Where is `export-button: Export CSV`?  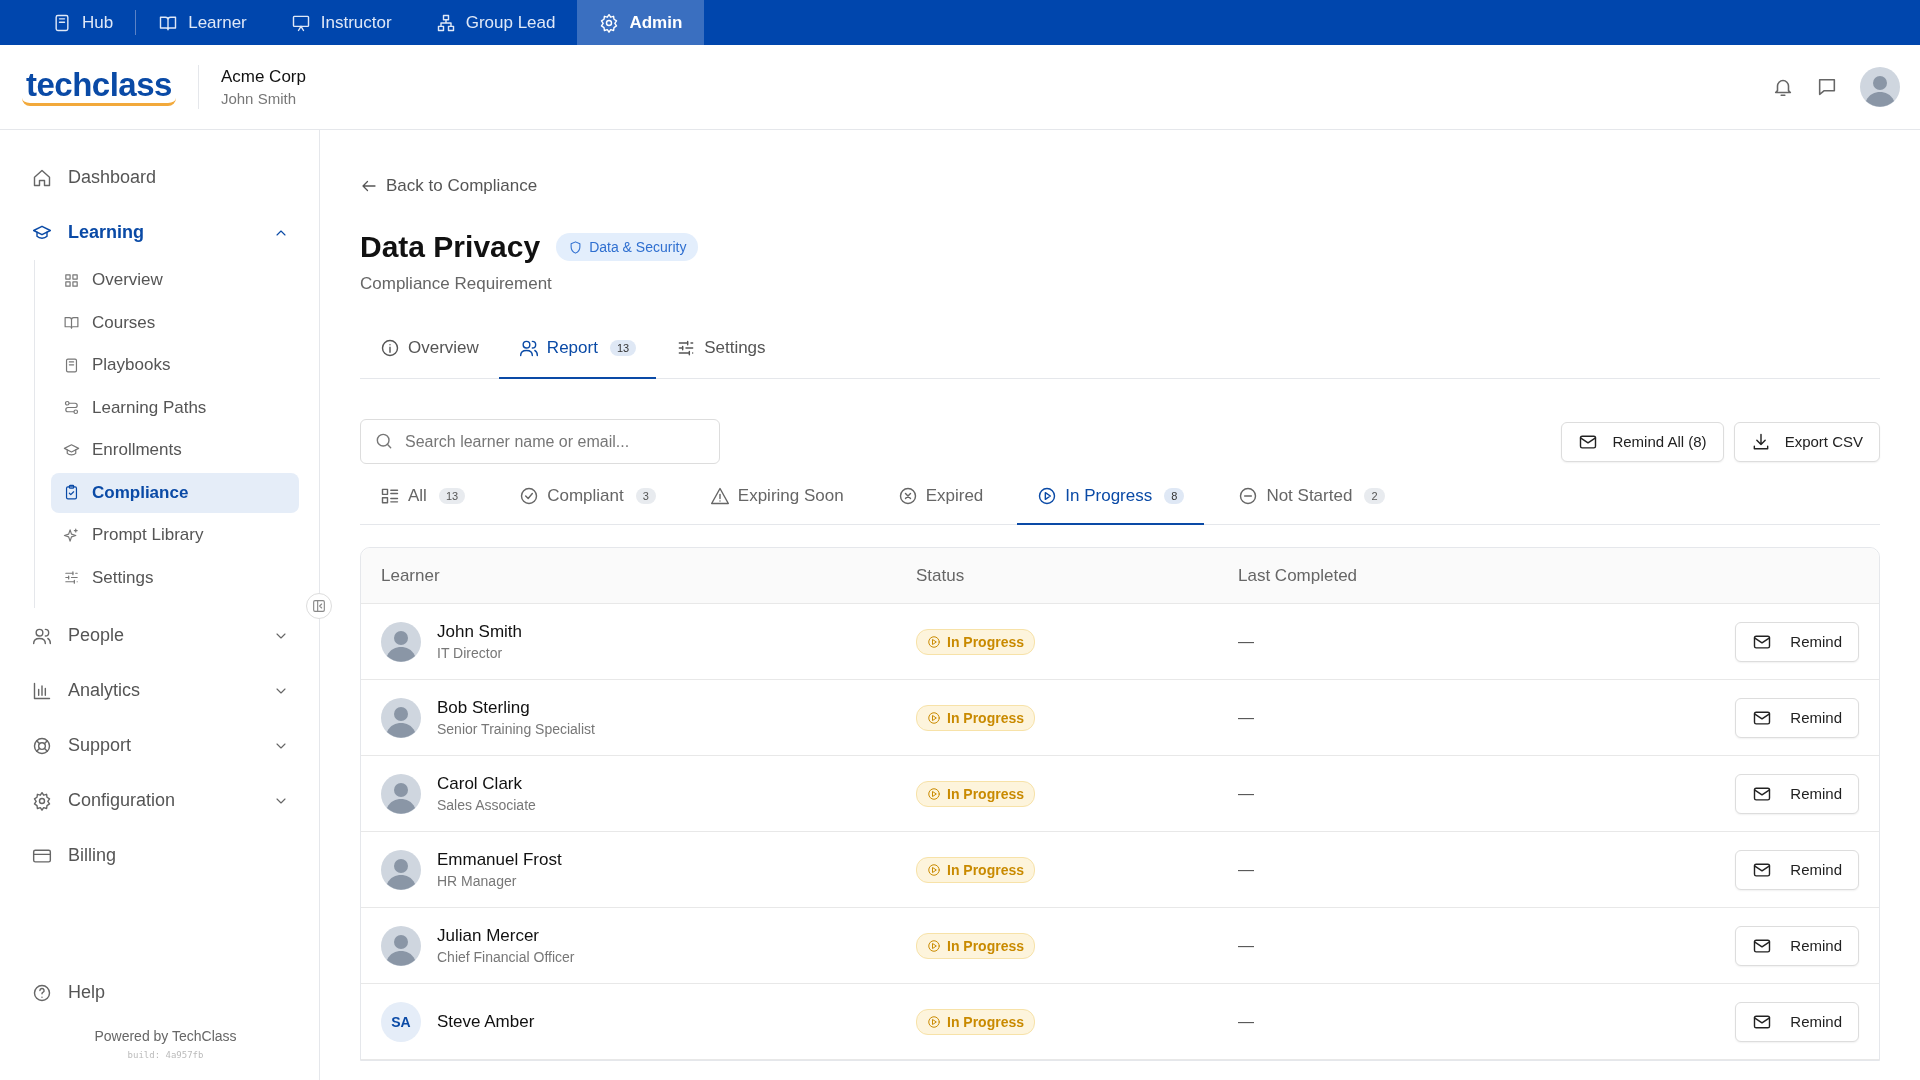
export-button: Export CSV is located at coordinates (1806, 441).